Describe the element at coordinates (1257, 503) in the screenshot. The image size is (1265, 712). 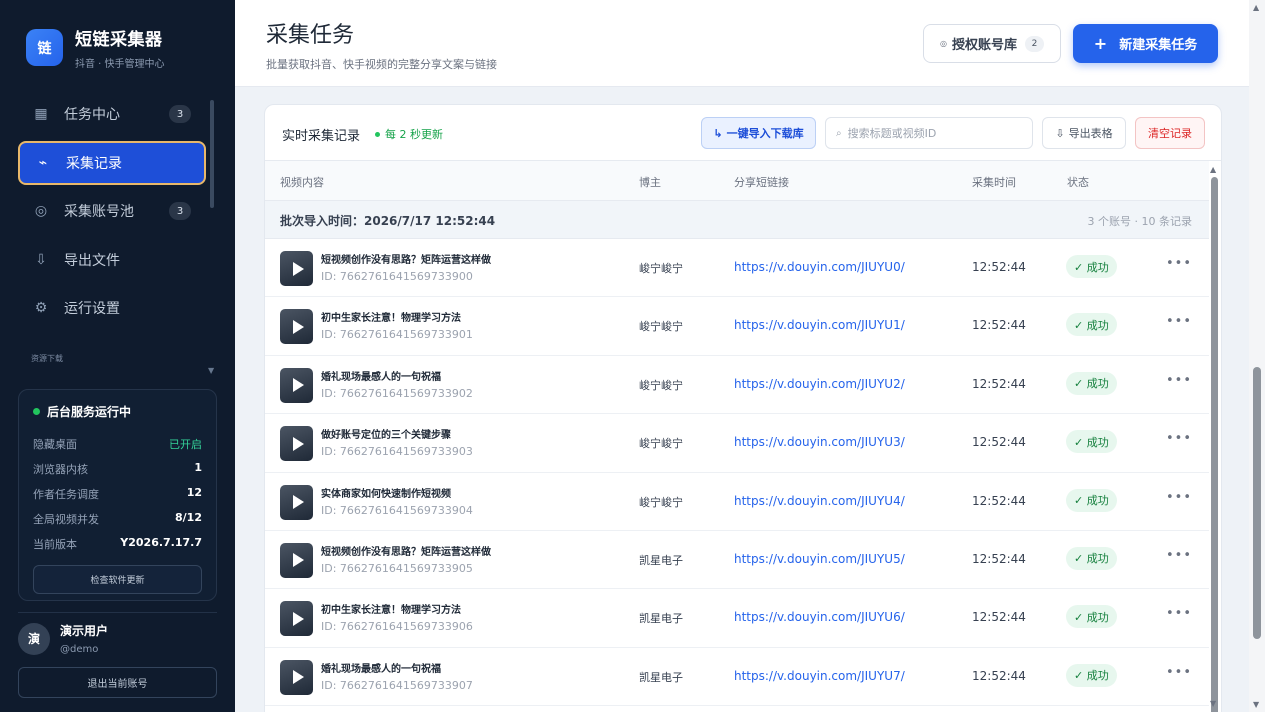
I see `page-scroll-thumb` at that location.